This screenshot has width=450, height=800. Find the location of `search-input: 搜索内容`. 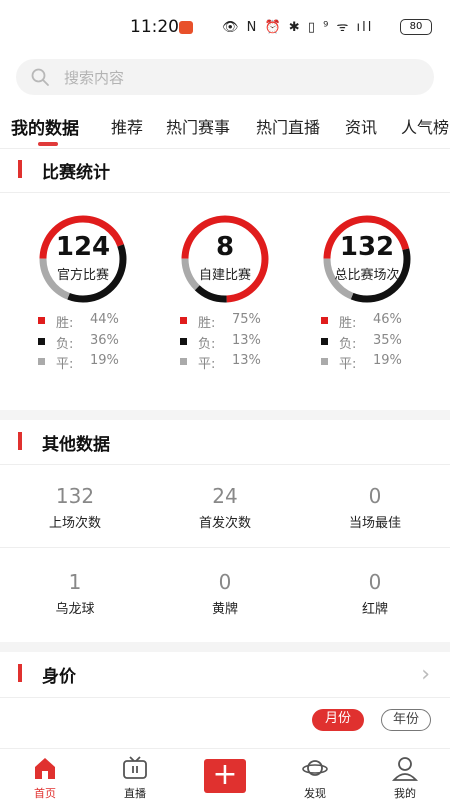

search-input: 搜索内容 is located at coordinates (225, 77).